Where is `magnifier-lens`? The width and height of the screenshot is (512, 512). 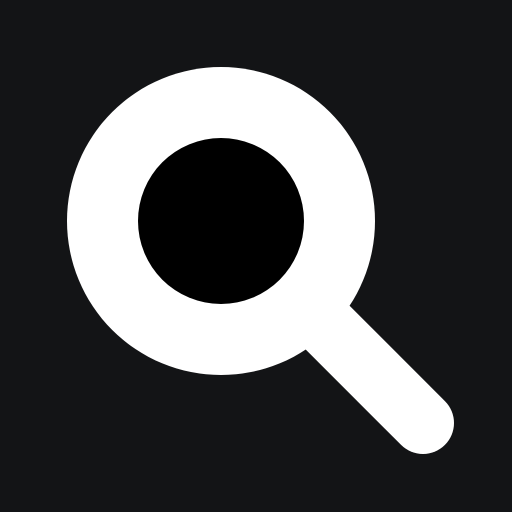 magnifier-lens is located at coordinates (221, 221).